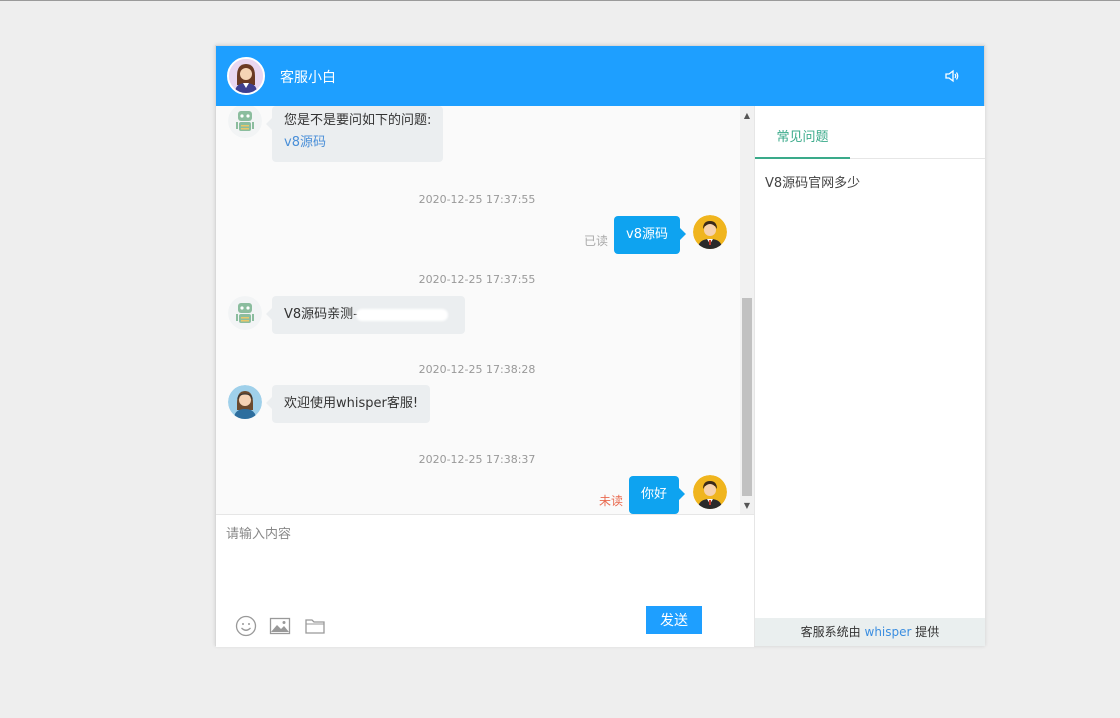  What do you see at coordinates (348, 404) in the screenshot?
I see `message-bubble-agent: 欢迎使用whisper客服!` at bounding box center [348, 404].